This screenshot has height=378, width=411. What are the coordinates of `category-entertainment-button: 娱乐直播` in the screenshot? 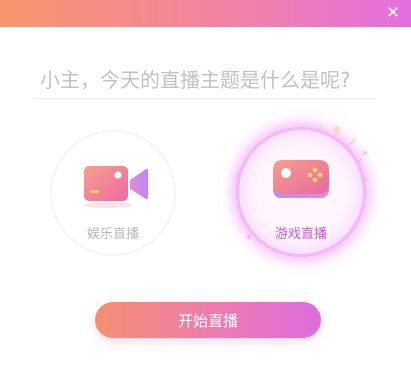 It's located at (113, 193).